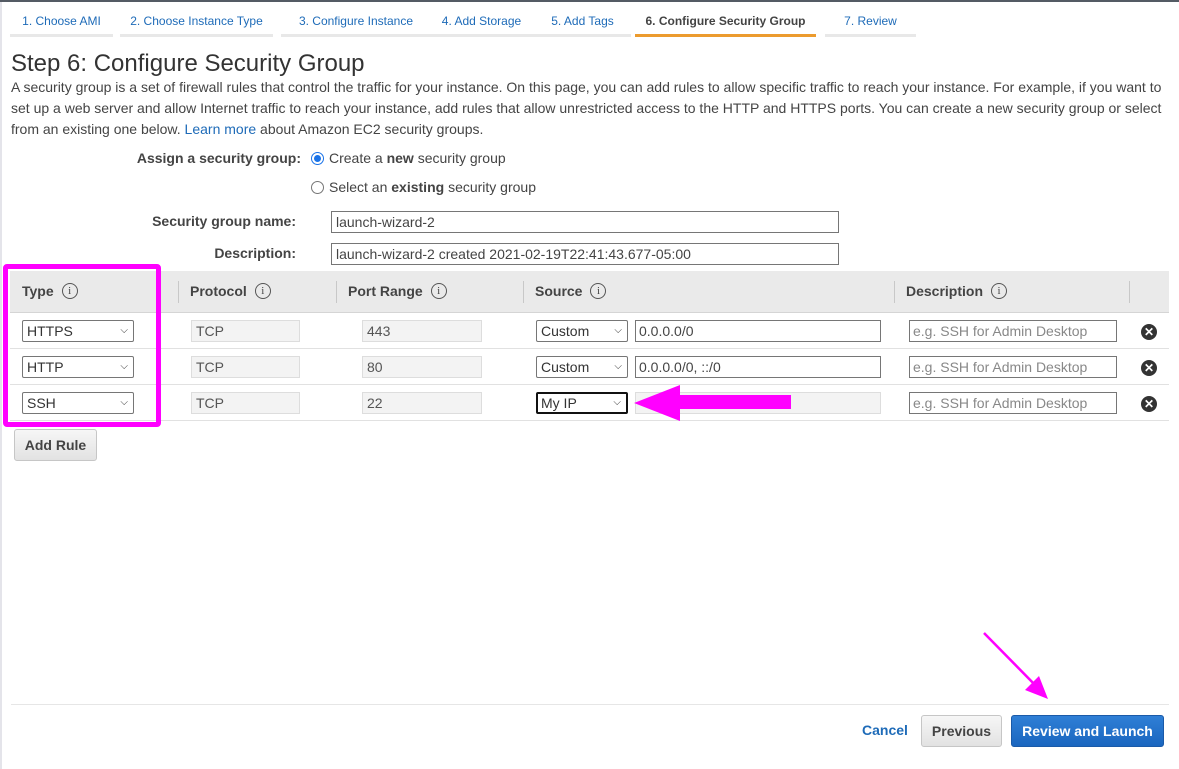 The image size is (1179, 769). What do you see at coordinates (255, 253) in the screenshot?
I see `description-label: Description:` at bounding box center [255, 253].